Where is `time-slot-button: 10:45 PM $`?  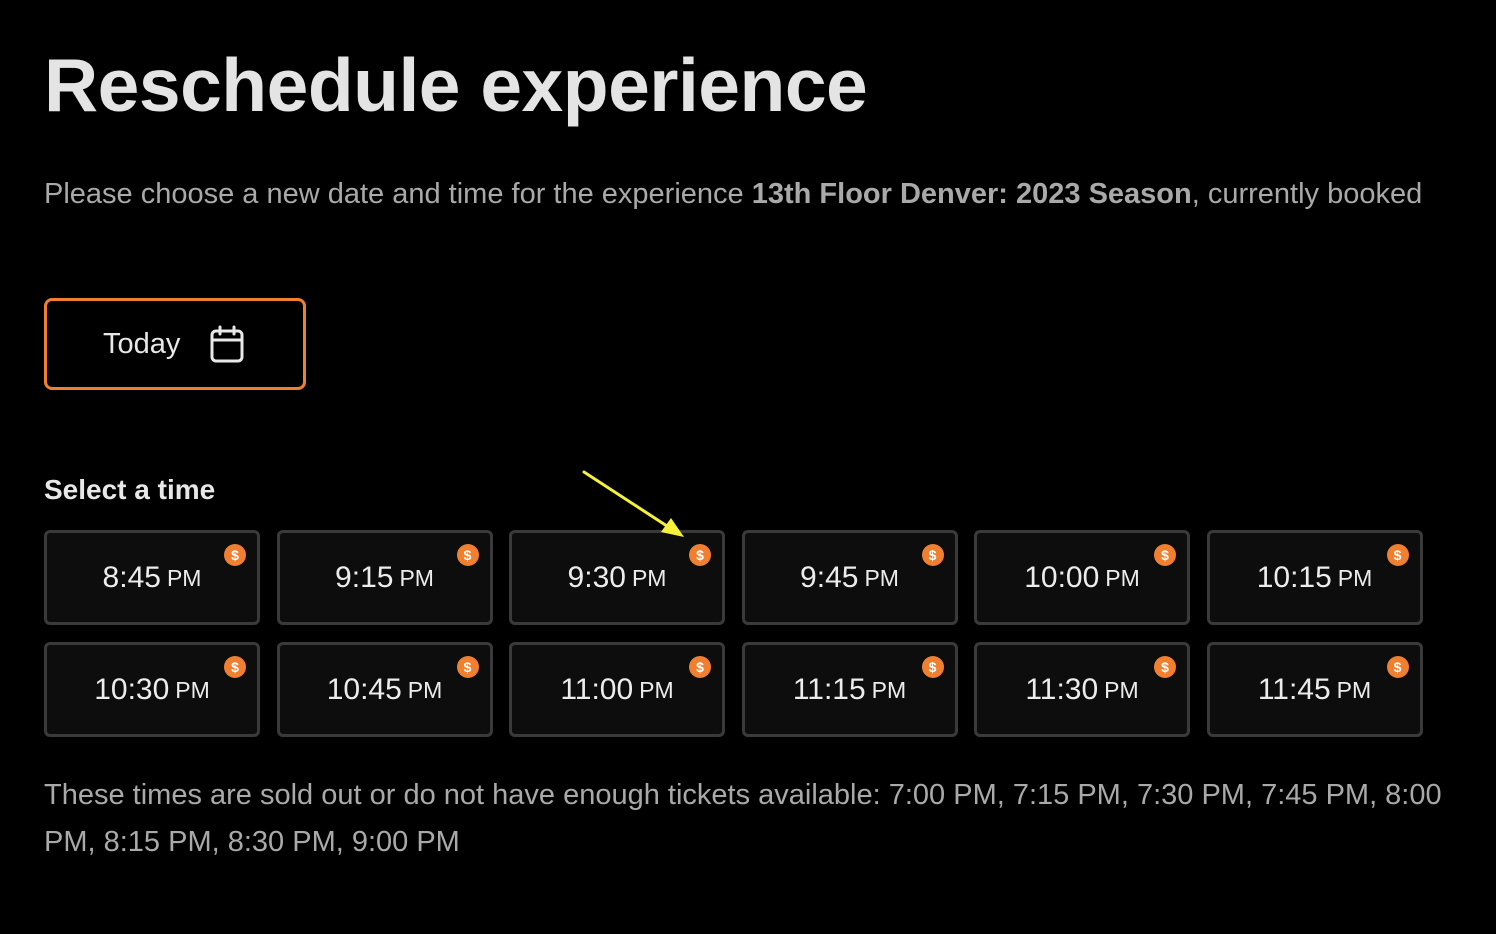
time-slot-button: 10:45 PM $ is located at coordinates (384, 689).